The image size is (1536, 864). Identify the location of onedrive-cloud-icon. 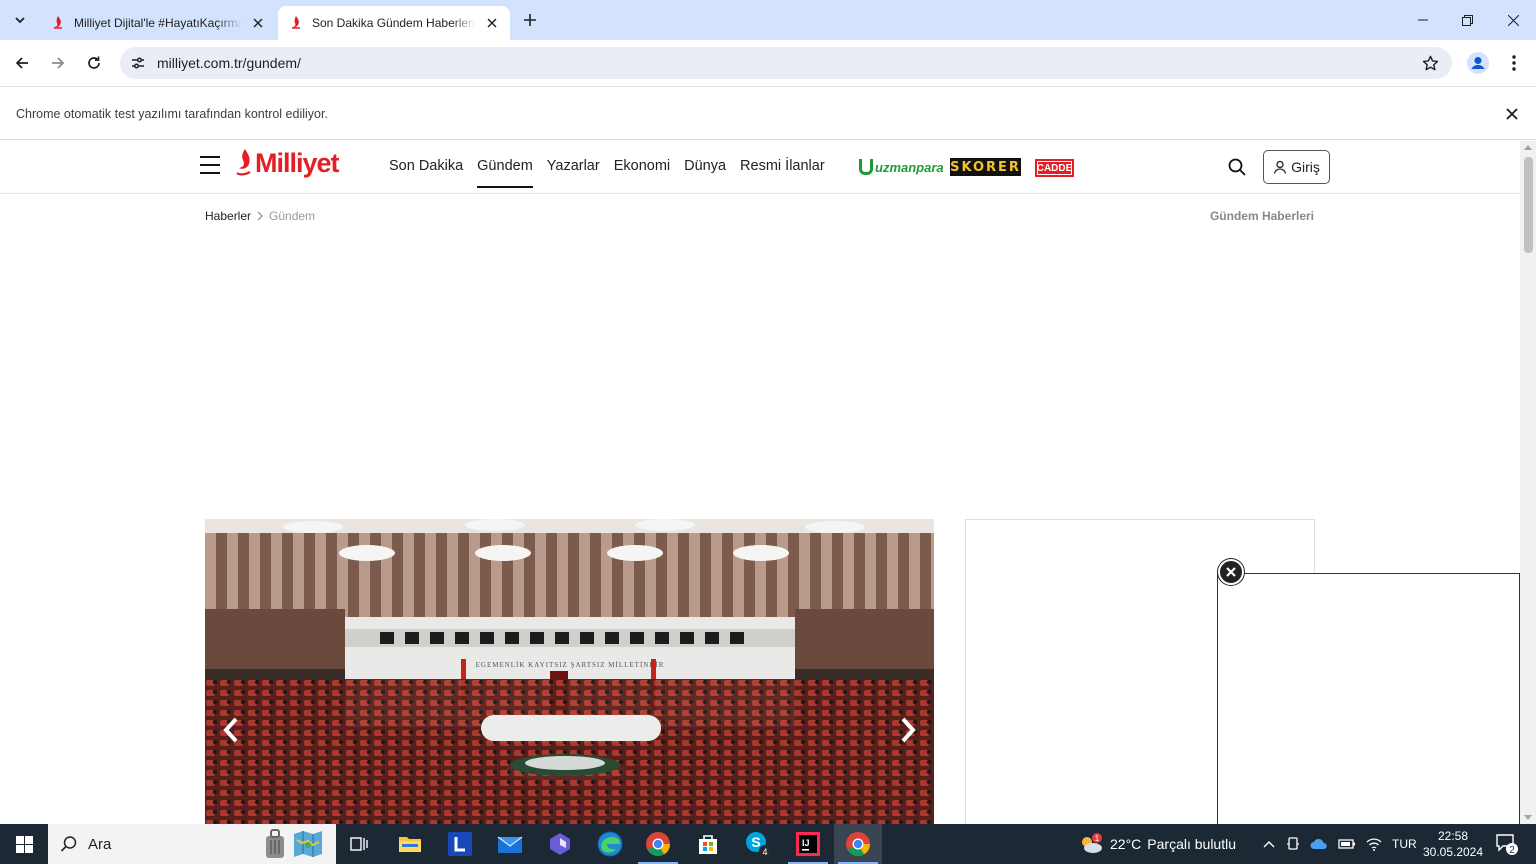
(1319, 844).